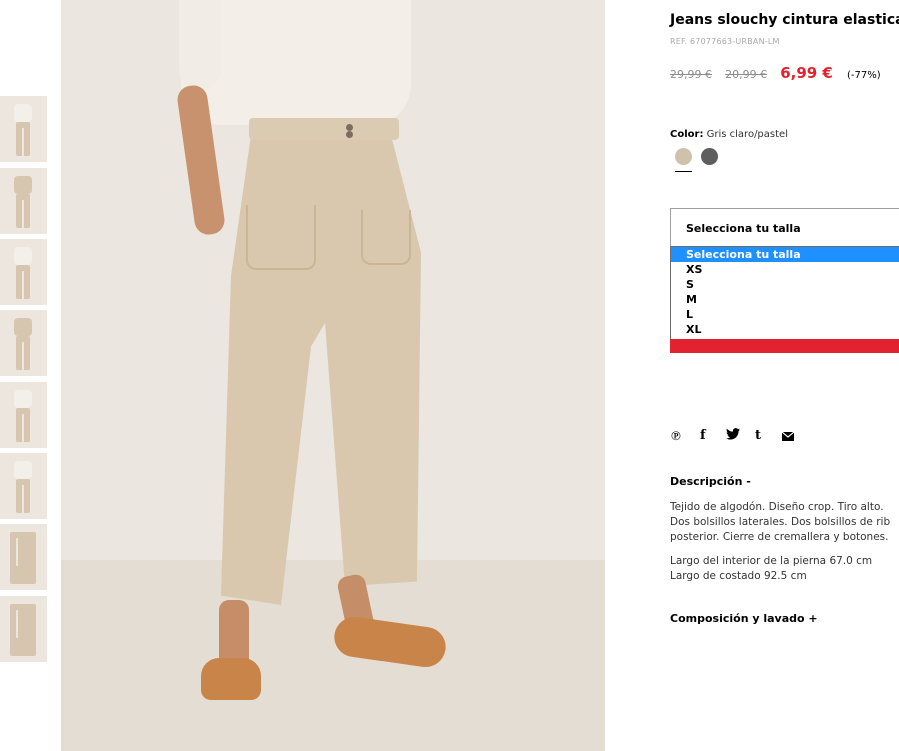  Describe the element at coordinates (687, 134) in the screenshot. I see `color-label: Color:` at that location.